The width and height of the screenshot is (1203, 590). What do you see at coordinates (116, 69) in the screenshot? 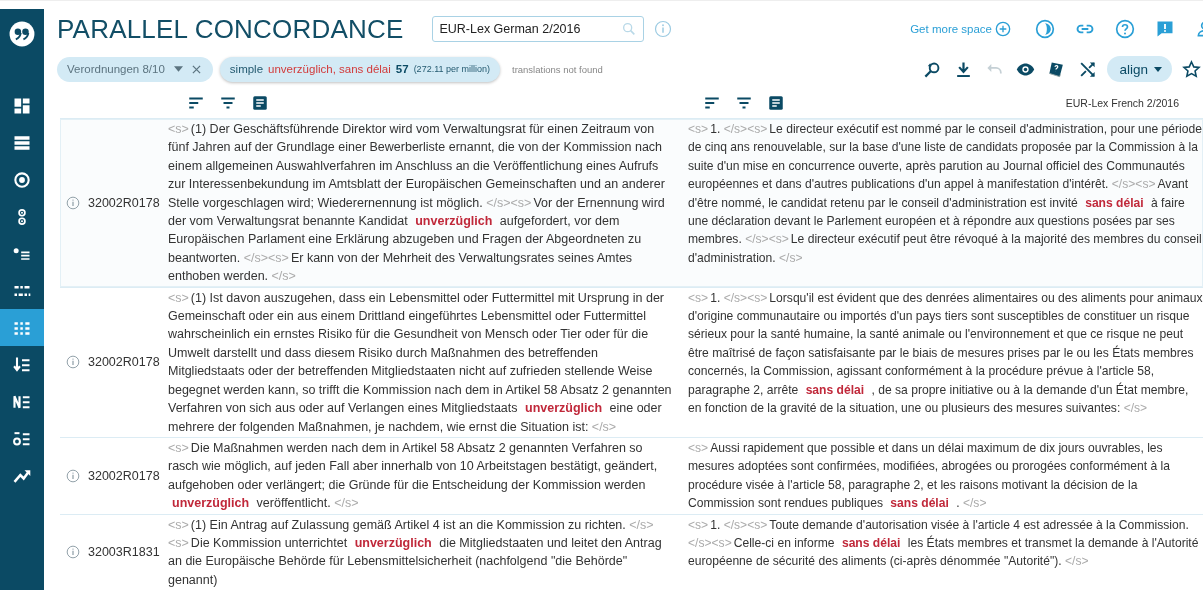
I see `chip-label: Verordnungen 8/10` at bounding box center [116, 69].